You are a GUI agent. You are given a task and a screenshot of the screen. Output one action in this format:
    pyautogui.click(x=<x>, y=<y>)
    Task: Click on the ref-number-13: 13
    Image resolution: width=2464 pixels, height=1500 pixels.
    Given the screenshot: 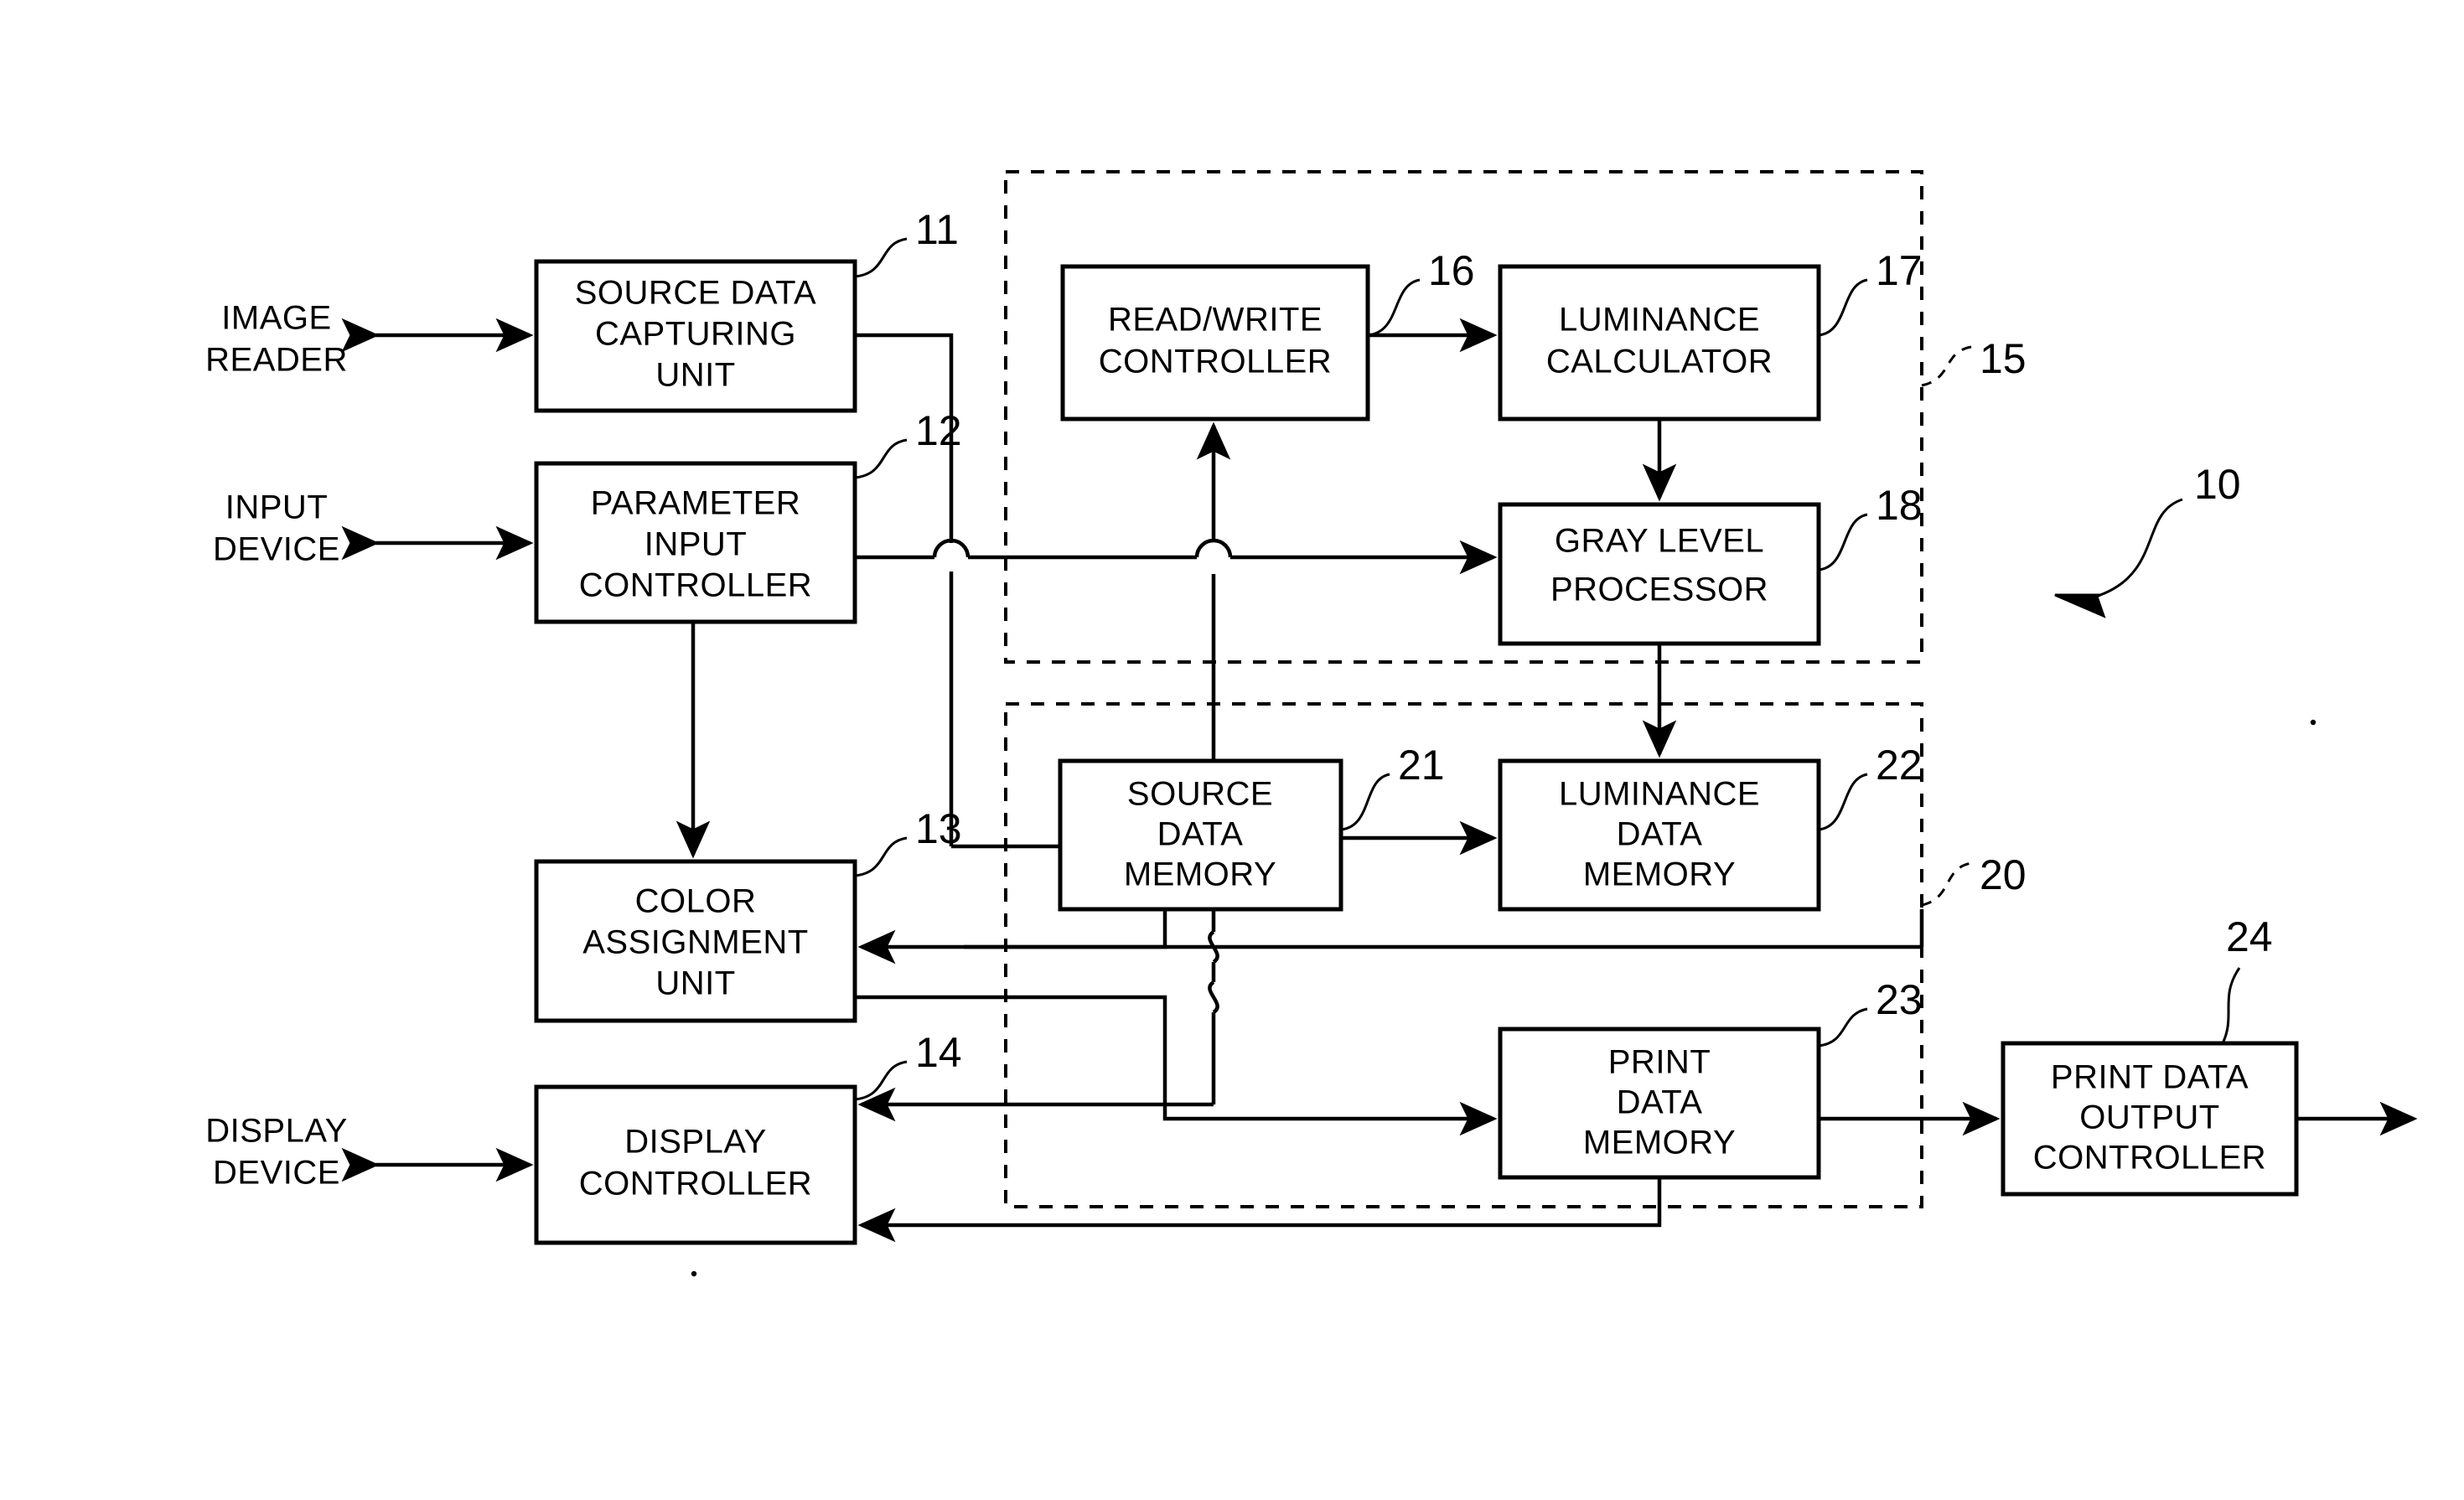 What is the action you would take?
    pyautogui.click(x=938, y=829)
    